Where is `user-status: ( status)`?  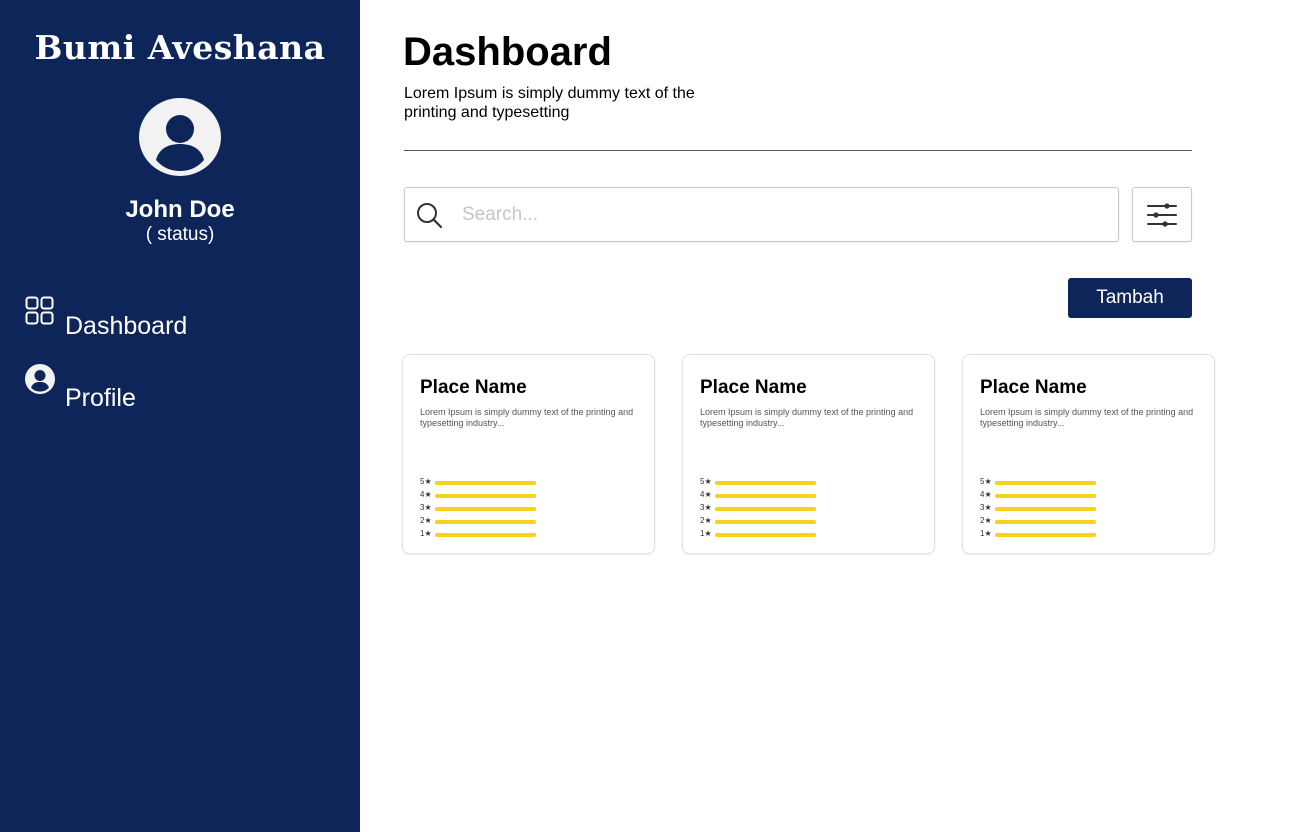 user-status: ( status) is located at coordinates (180, 234).